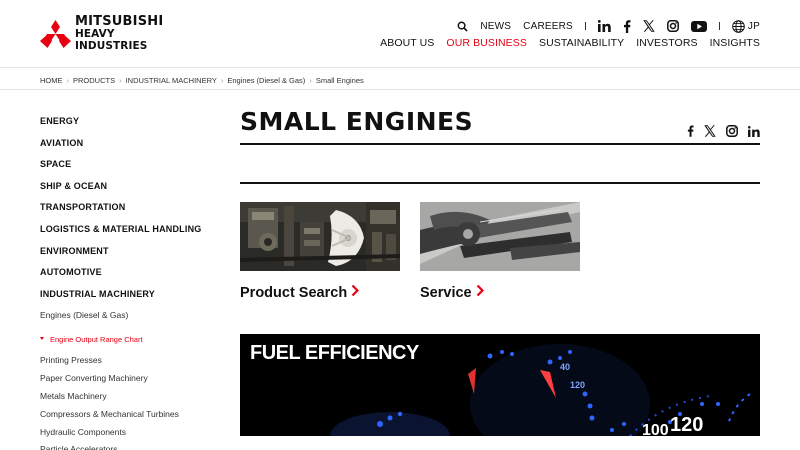 This screenshot has width=800, height=450. What do you see at coordinates (111, 40) in the screenshot?
I see `brand-name-line2: HEAVY INDUSTRIES` at bounding box center [111, 40].